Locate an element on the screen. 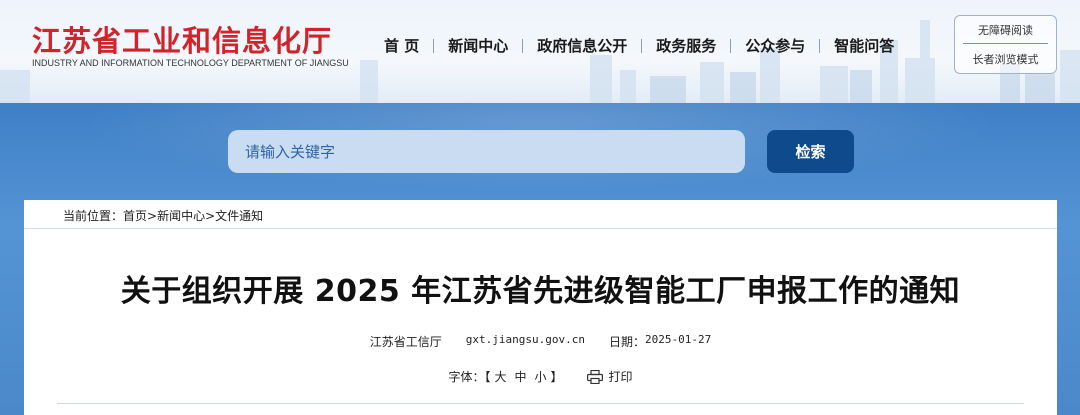 Image resolution: width=1080 pixels, height=415 pixels. accessibility-divider is located at coordinates (1005, 43).